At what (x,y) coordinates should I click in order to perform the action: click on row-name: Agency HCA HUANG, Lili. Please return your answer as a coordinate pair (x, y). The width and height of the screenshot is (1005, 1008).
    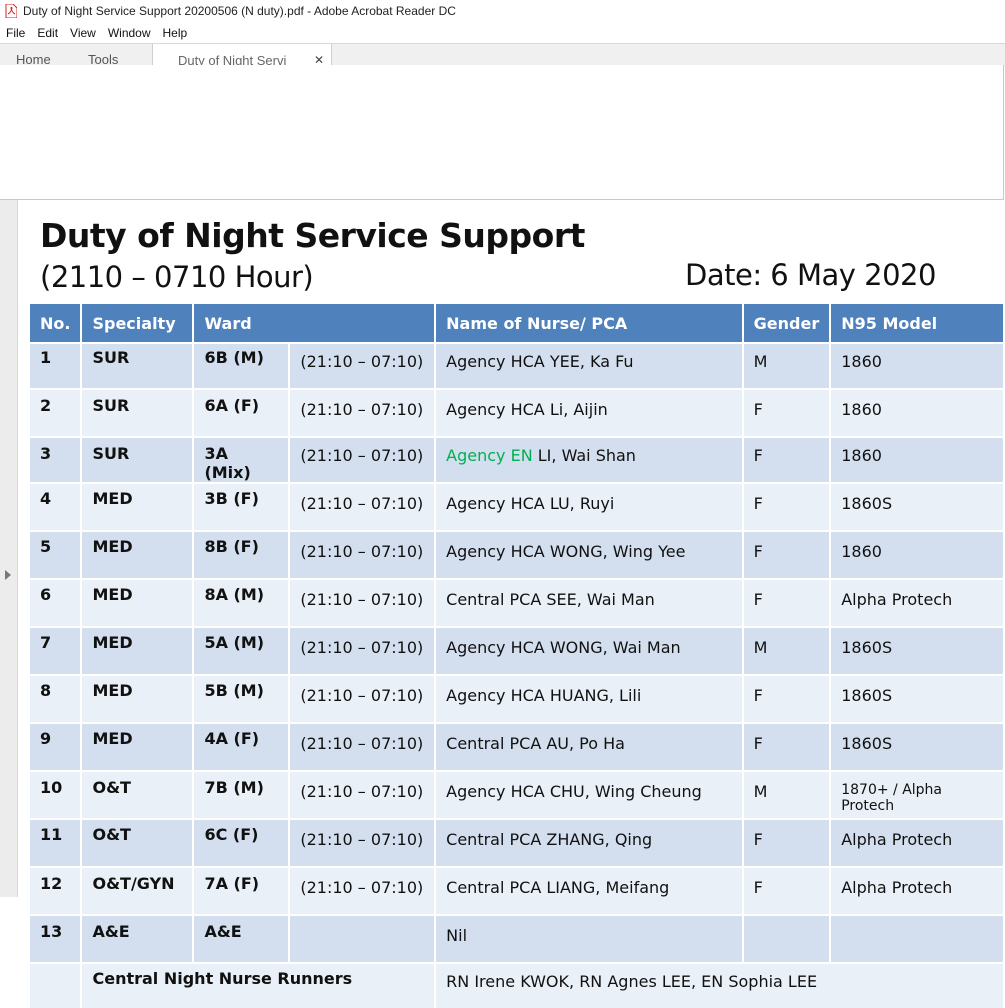
    Looking at the image, I should click on (589, 698).